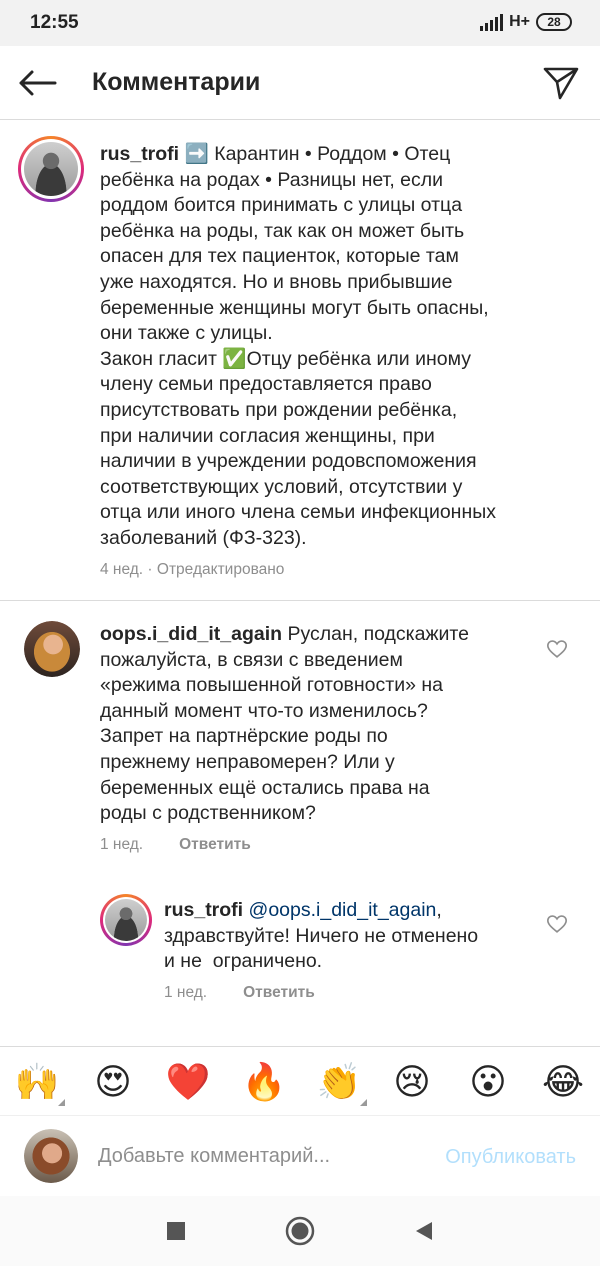  What do you see at coordinates (300, 23) in the screenshot?
I see `status-bar: 12:55 H+ 28` at bounding box center [300, 23].